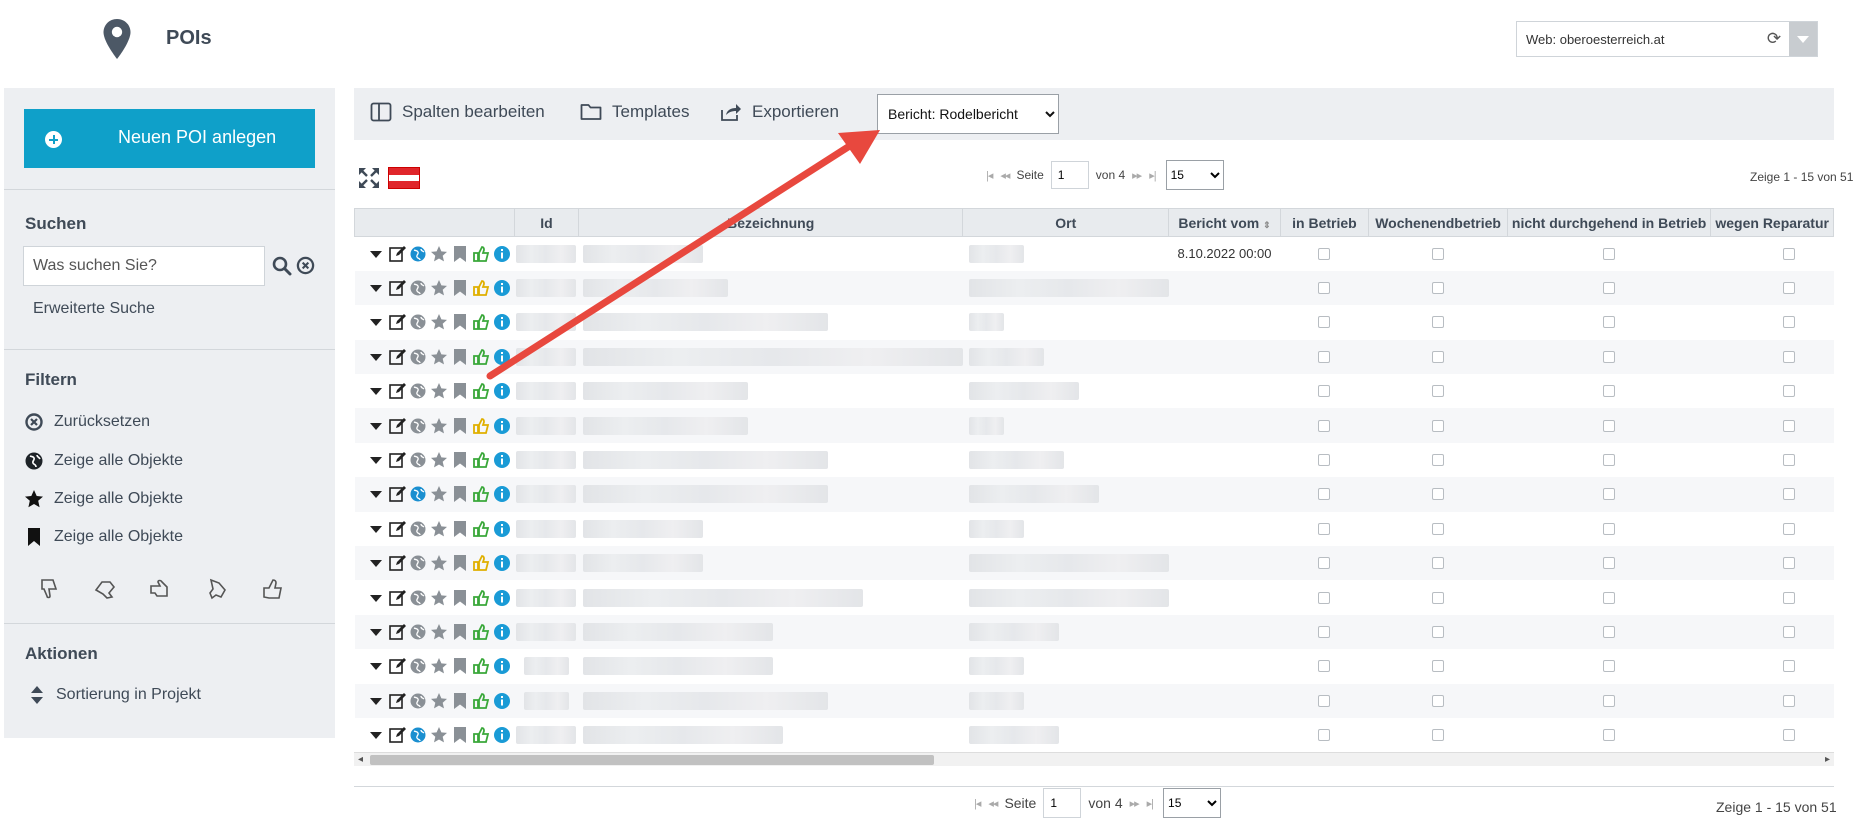 The width and height of the screenshot is (1870, 836). I want to click on next-page-icon: ▸▸, so click(1135, 803).